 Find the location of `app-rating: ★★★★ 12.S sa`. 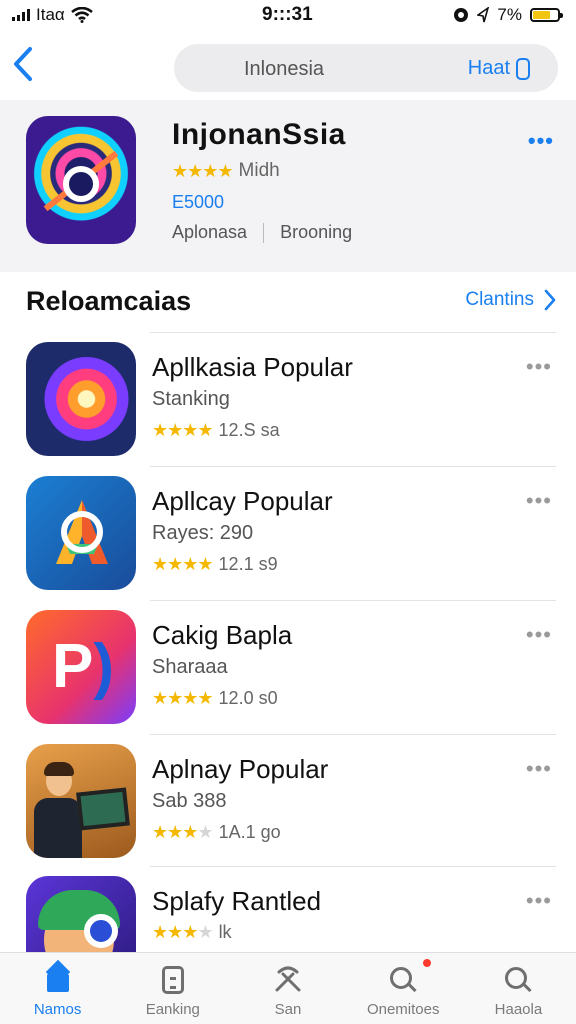

app-rating: ★★★★ 12.S sa is located at coordinates (216, 430).